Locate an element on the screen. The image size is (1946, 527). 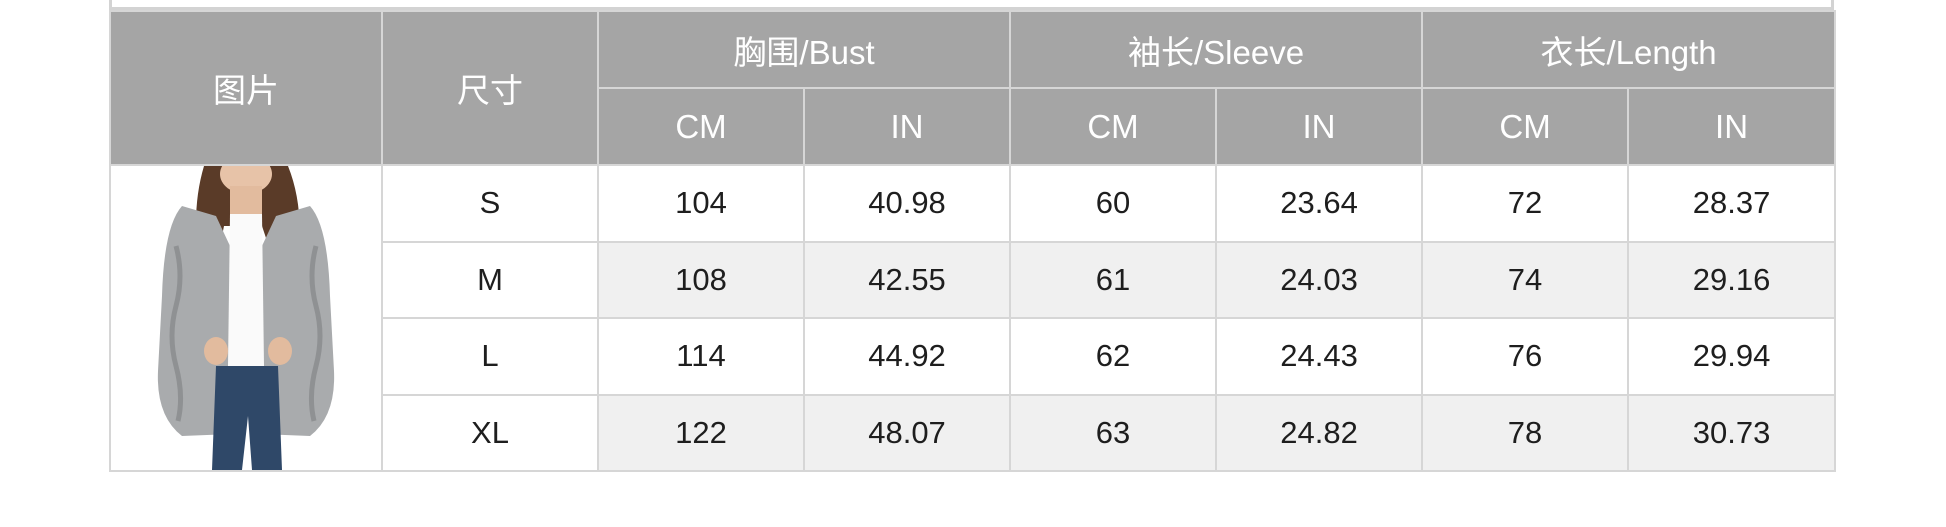
value-cell: 23.64 is located at coordinates (1319, 203).